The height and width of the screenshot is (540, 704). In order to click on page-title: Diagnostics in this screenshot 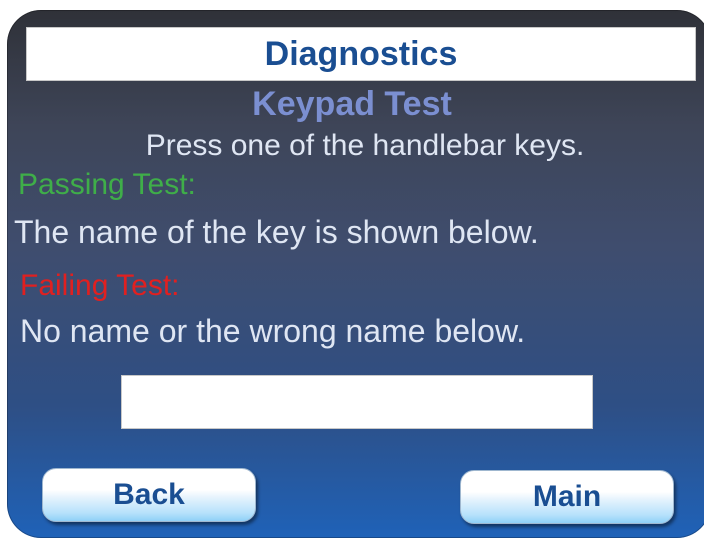, I will do `click(361, 53)`.